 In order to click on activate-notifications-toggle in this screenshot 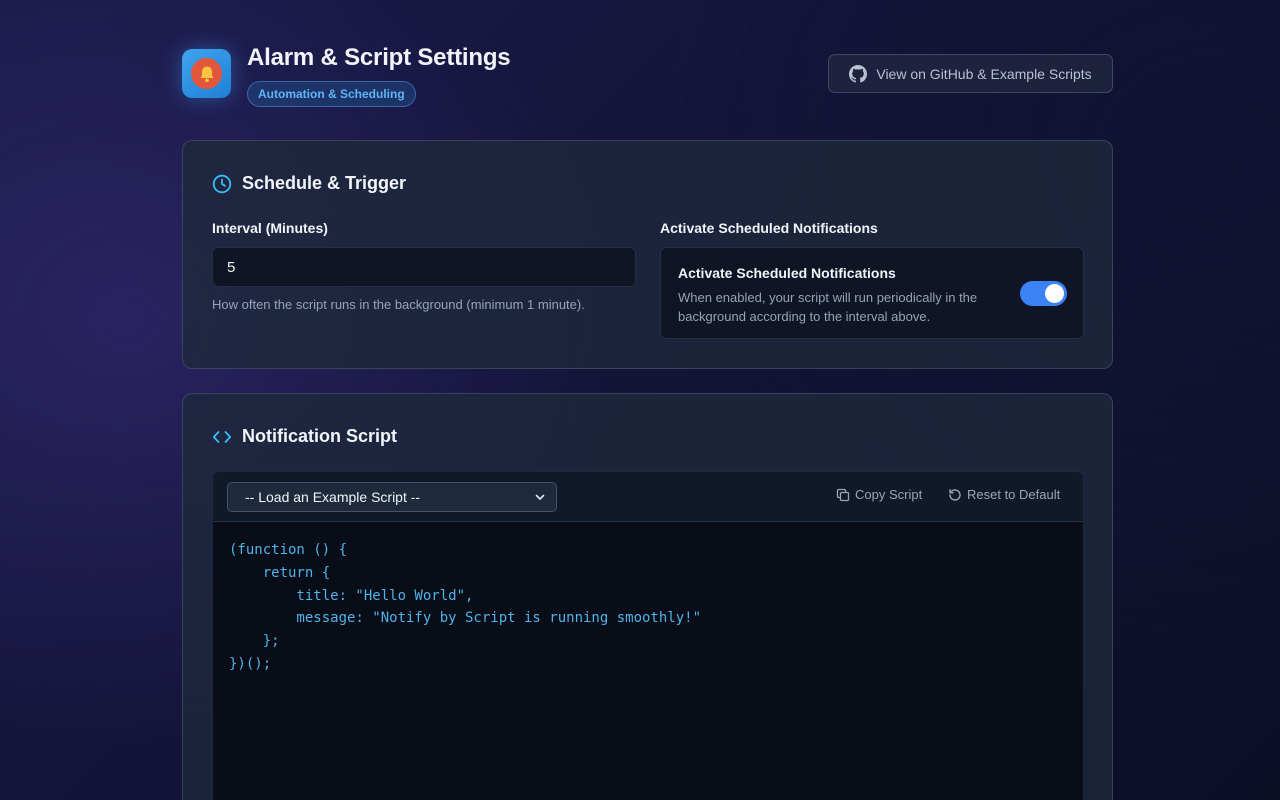, I will do `click(1043, 293)`.